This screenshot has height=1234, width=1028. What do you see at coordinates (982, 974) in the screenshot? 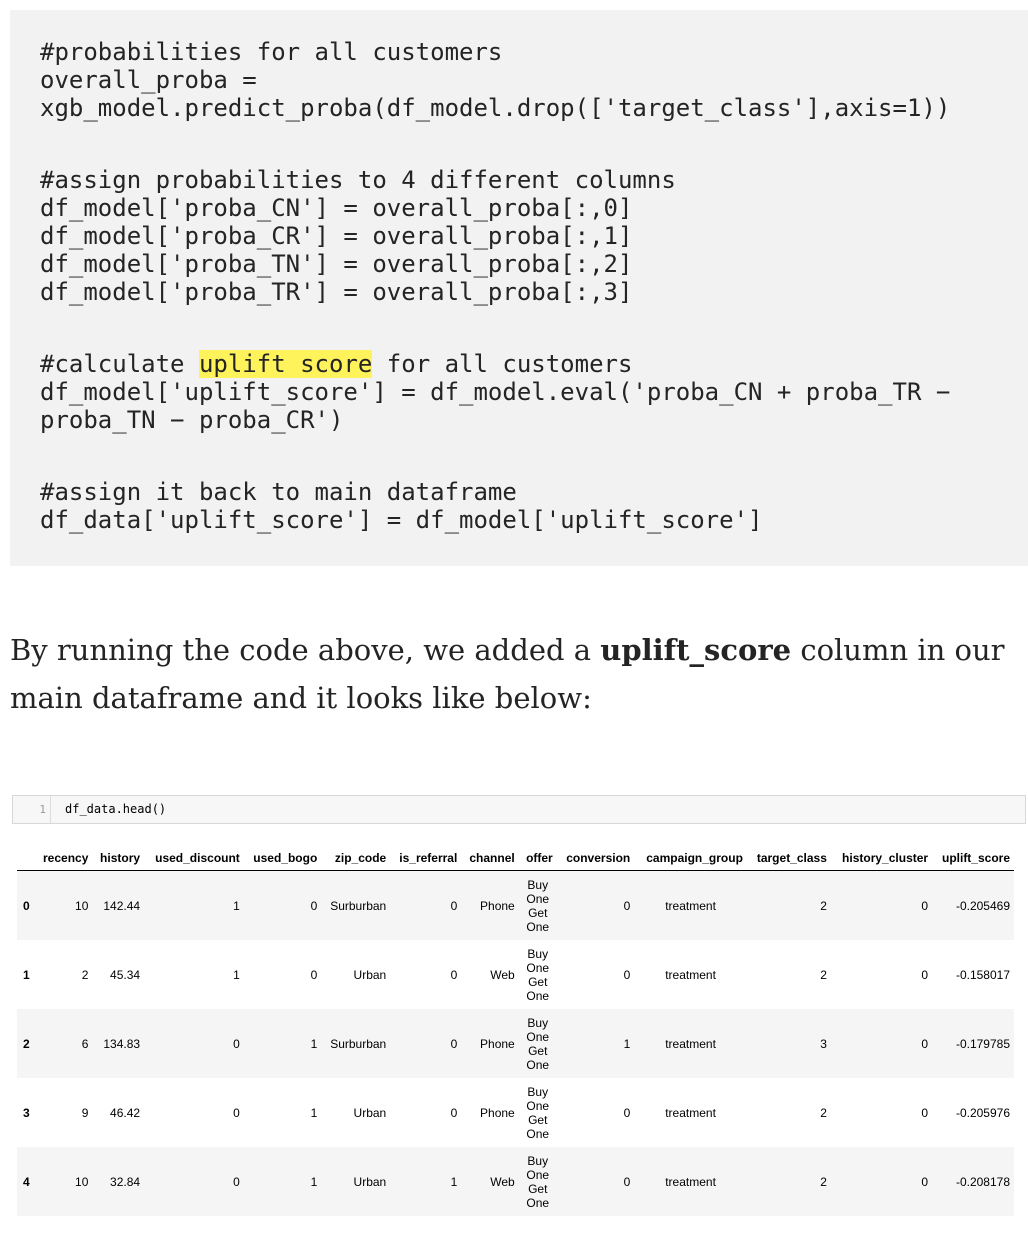
I see `table-cell: -0.158017` at bounding box center [982, 974].